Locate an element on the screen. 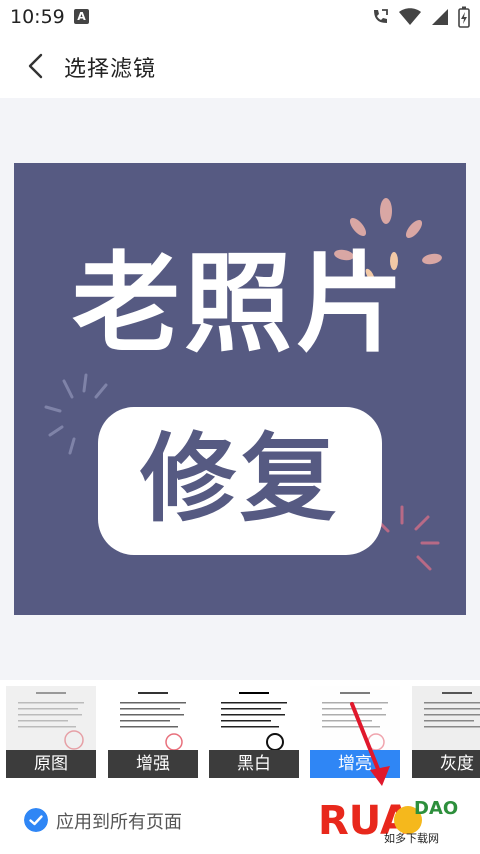 This screenshot has width=480, height=854. preview-pill: 修复 is located at coordinates (240, 481).